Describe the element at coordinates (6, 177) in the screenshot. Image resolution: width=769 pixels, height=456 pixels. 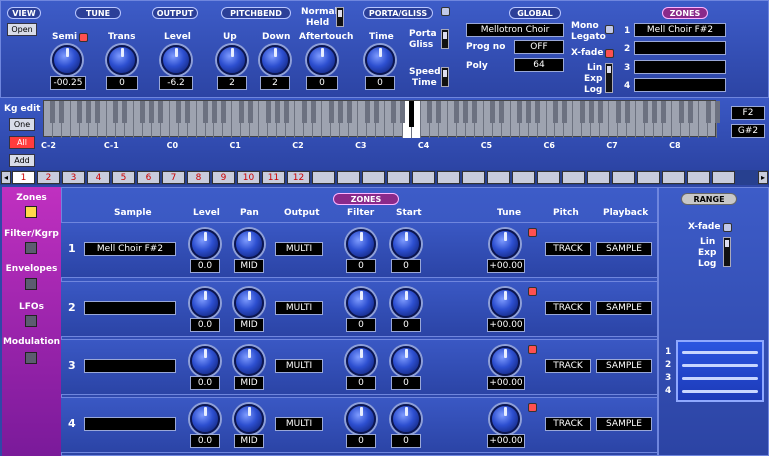
I see `tab-left-arrow: ◂` at that location.